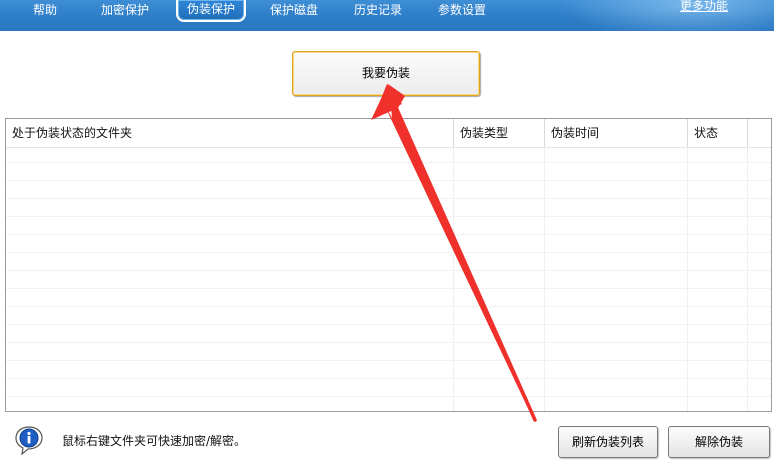  Describe the element at coordinates (667, 15) in the screenshot. I see `topbar-glow` at that location.